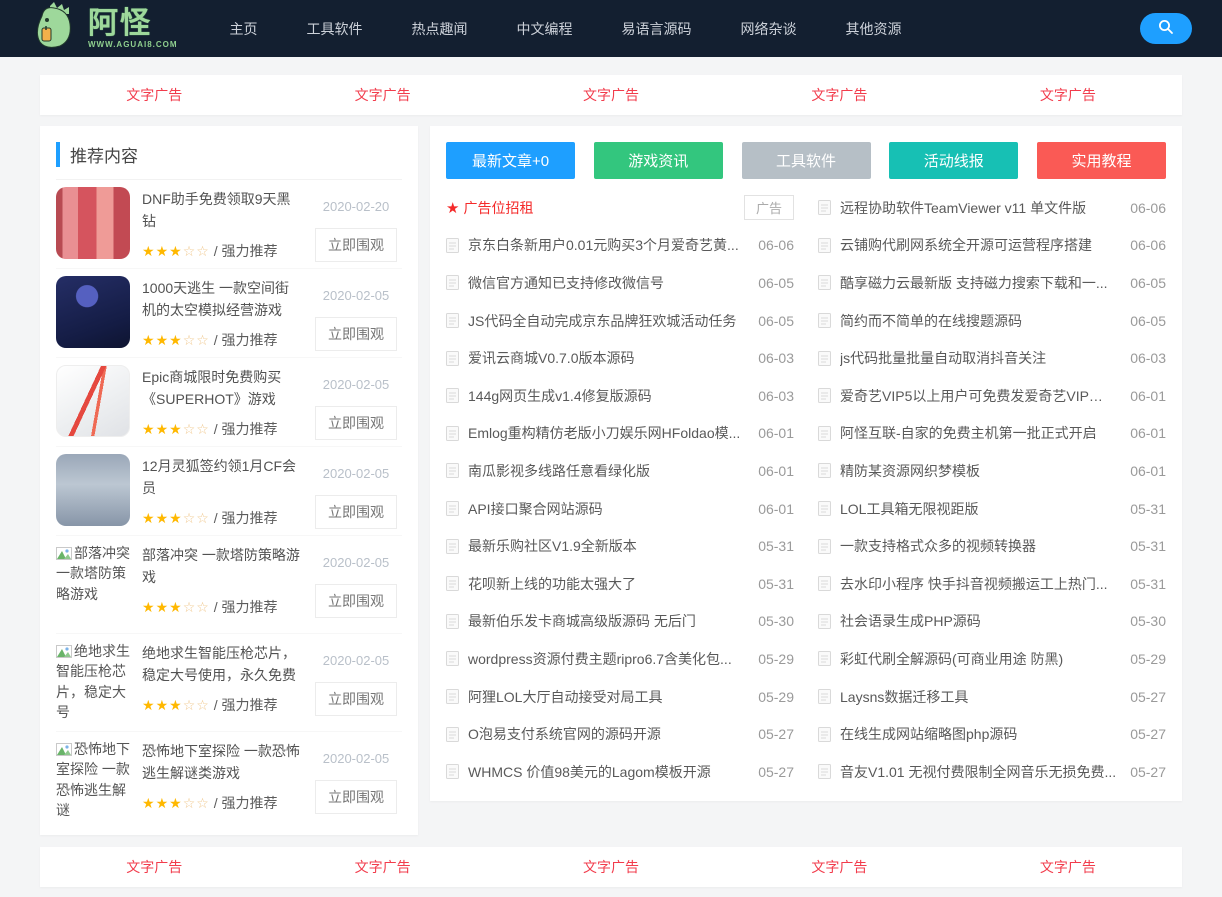 The width and height of the screenshot is (1222, 897). What do you see at coordinates (221, 566) in the screenshot?
I see `recommended-item-title: 部落冲突 一款塔防策略游戏` at bounding box center [221, 566].